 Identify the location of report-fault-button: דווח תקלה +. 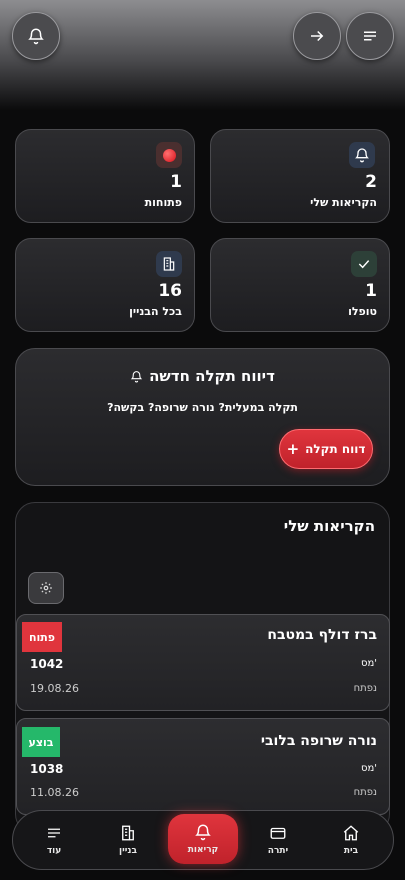
(326, 449).